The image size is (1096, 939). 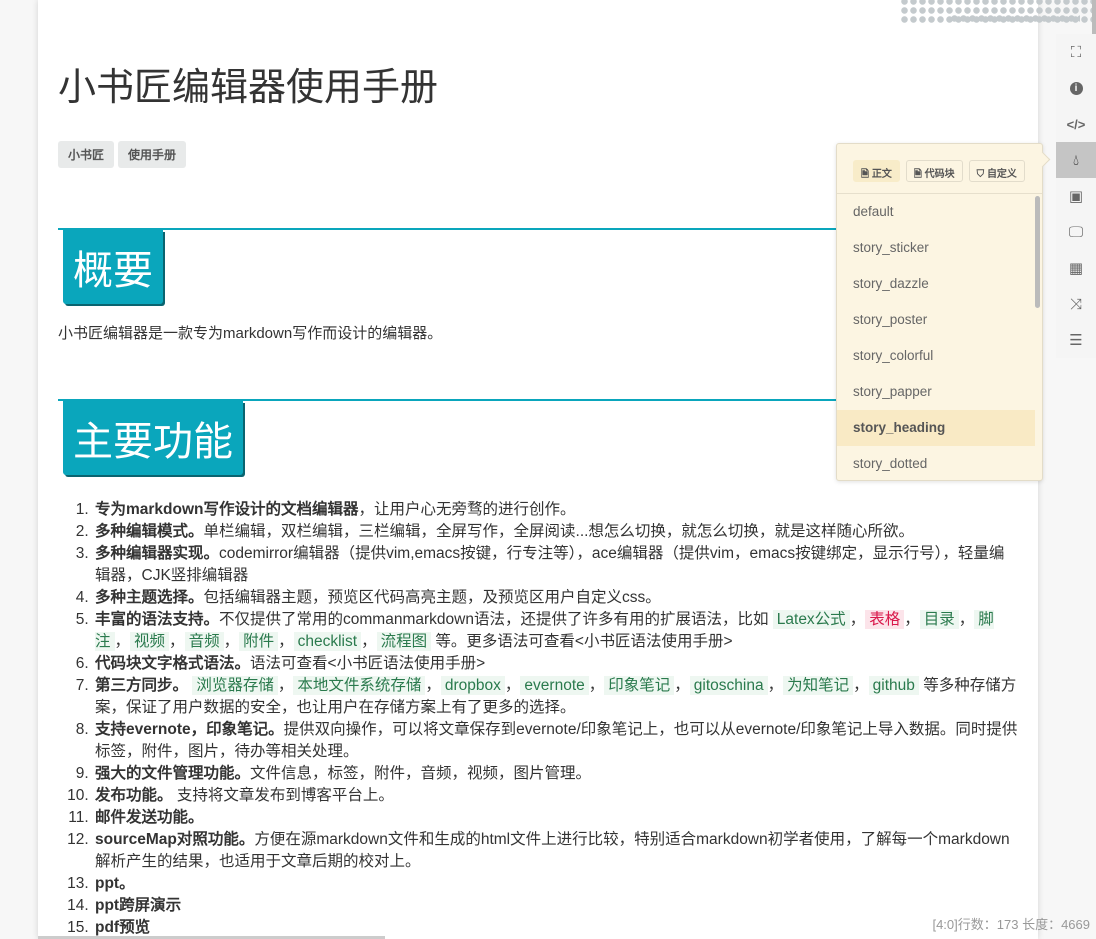 I want to click on tab-label: 代码块, so click(x=939, y=174).